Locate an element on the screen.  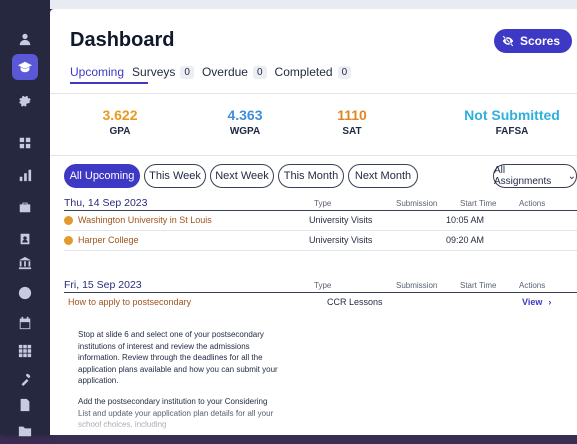
stat-wgpa: 4.363 WGPA is located at coordinates (245, 122).